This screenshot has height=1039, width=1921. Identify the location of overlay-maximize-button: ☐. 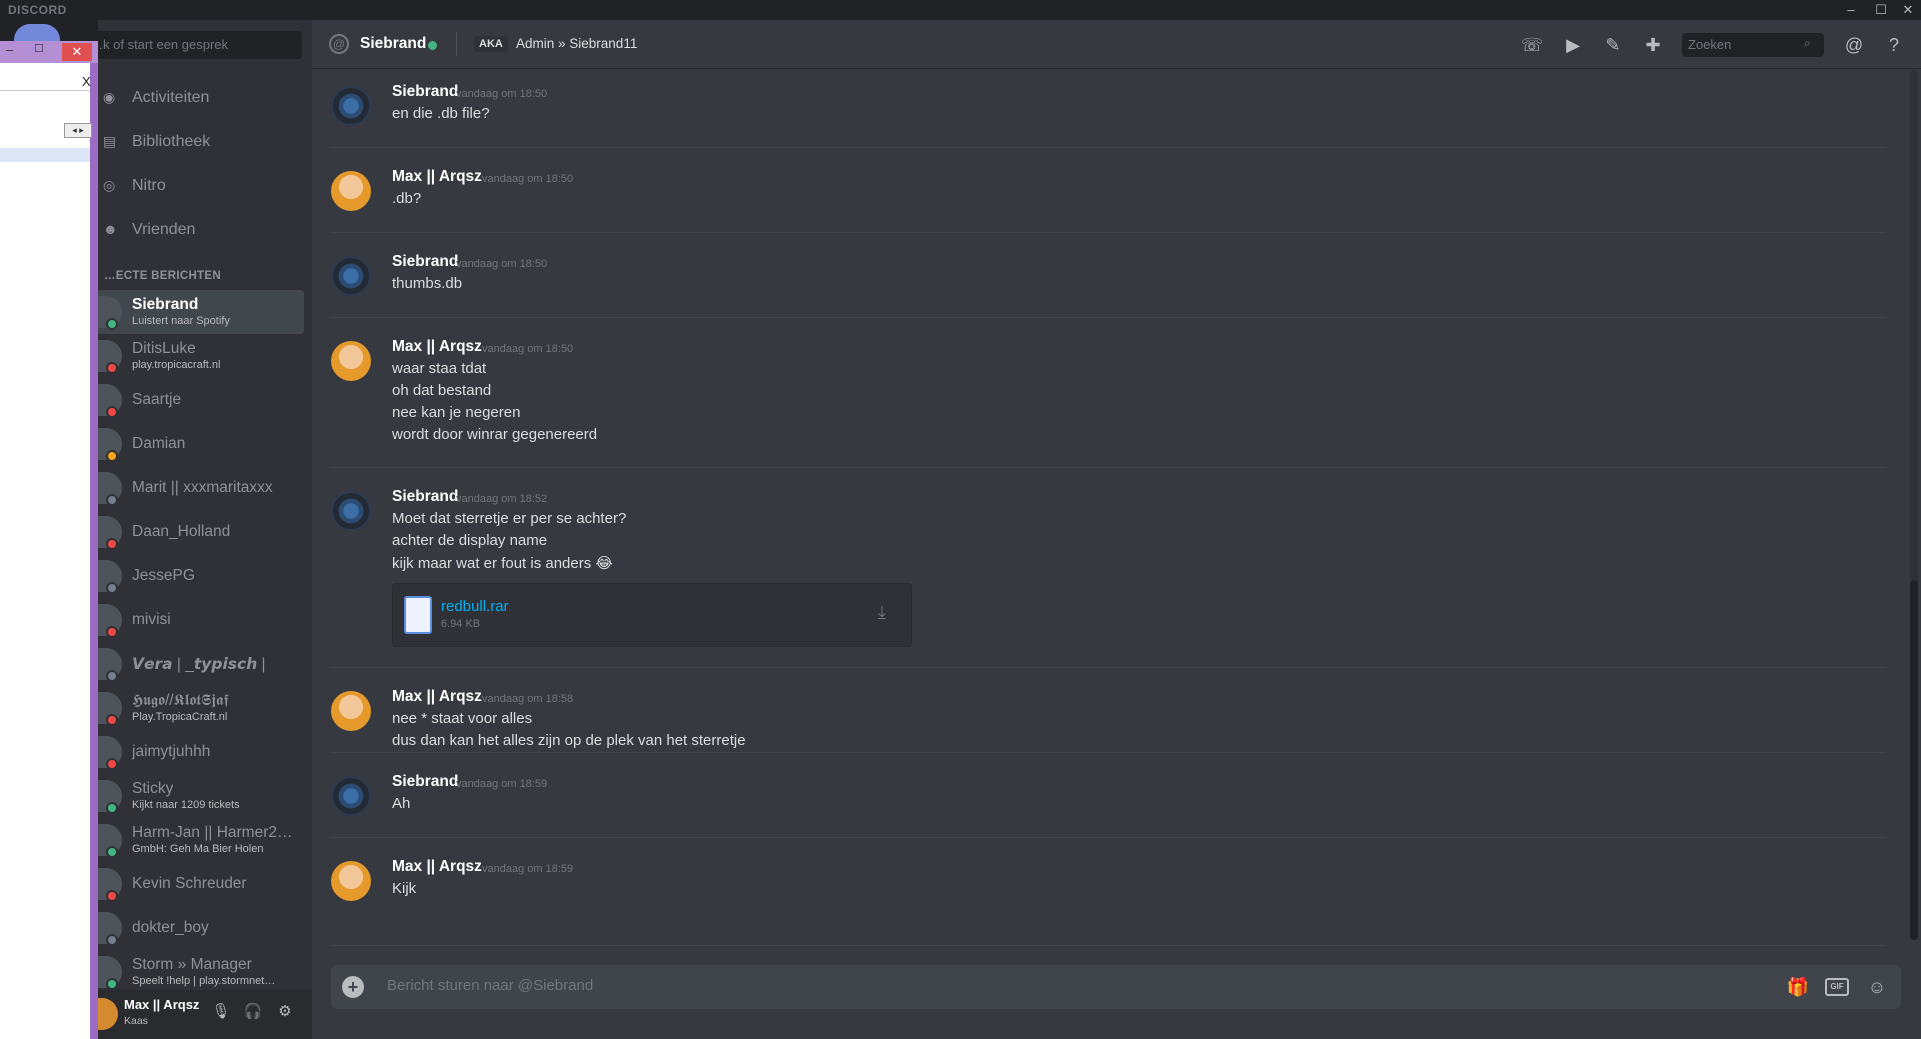
(39, 48).